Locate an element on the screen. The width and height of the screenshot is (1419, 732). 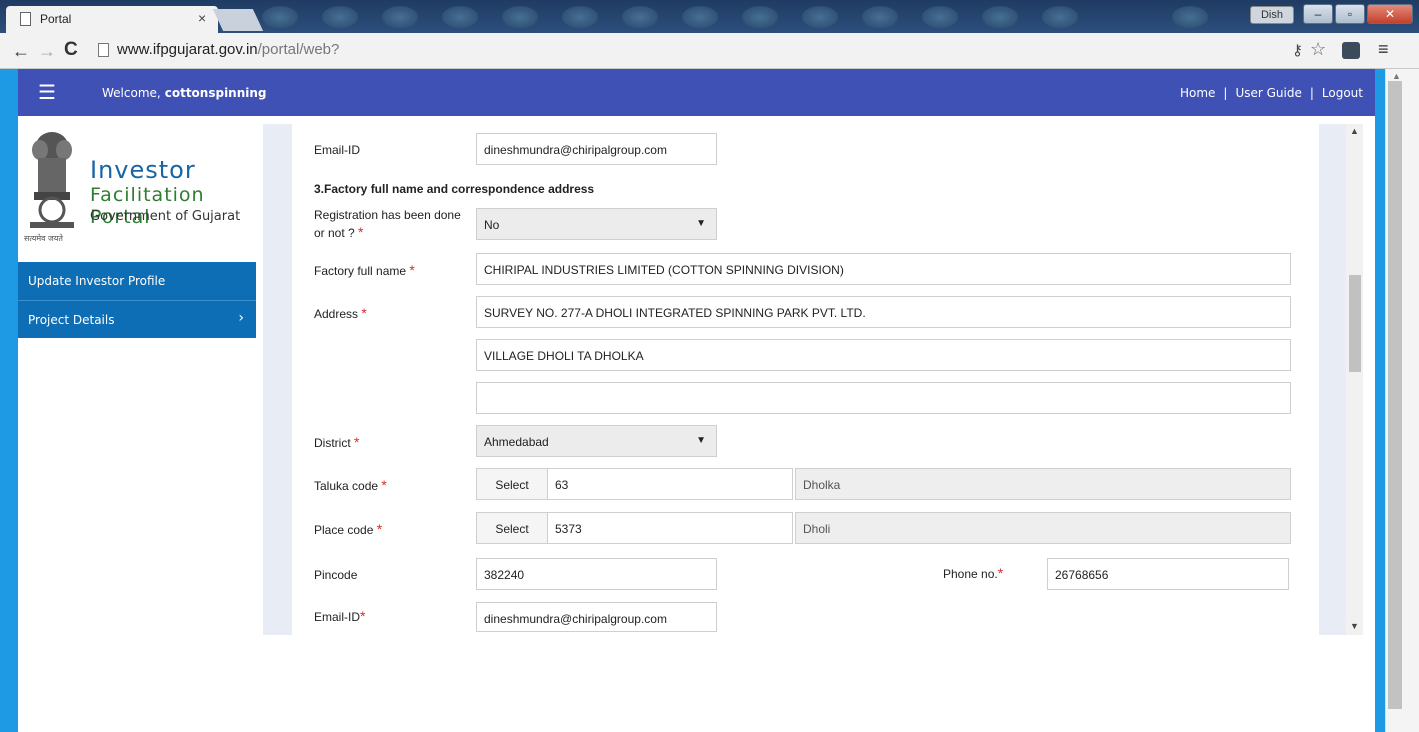
logo-line-government: Government of Gujarat is located at coordinates (165, 216).